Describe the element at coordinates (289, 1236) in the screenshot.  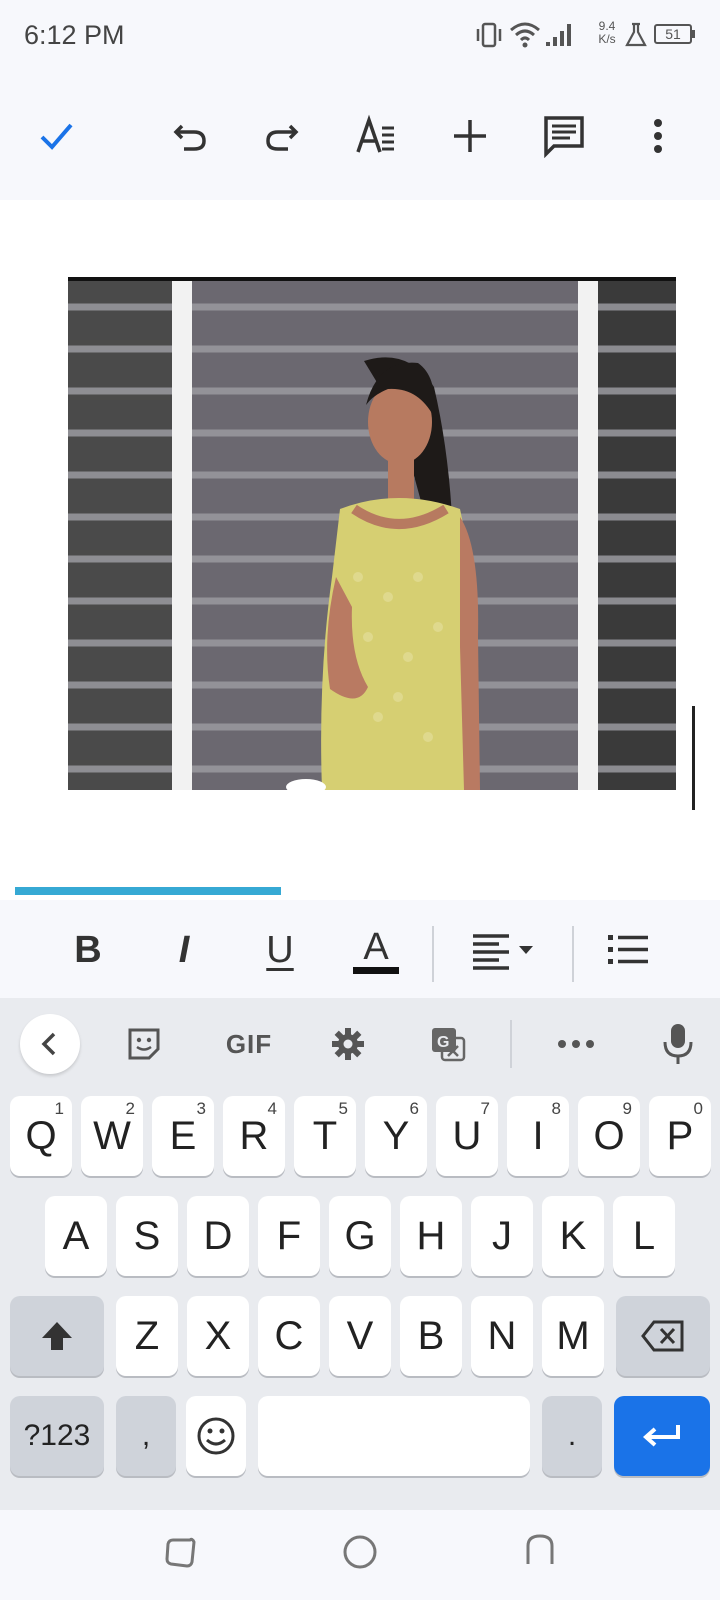
I see `key-f: F` at that location.